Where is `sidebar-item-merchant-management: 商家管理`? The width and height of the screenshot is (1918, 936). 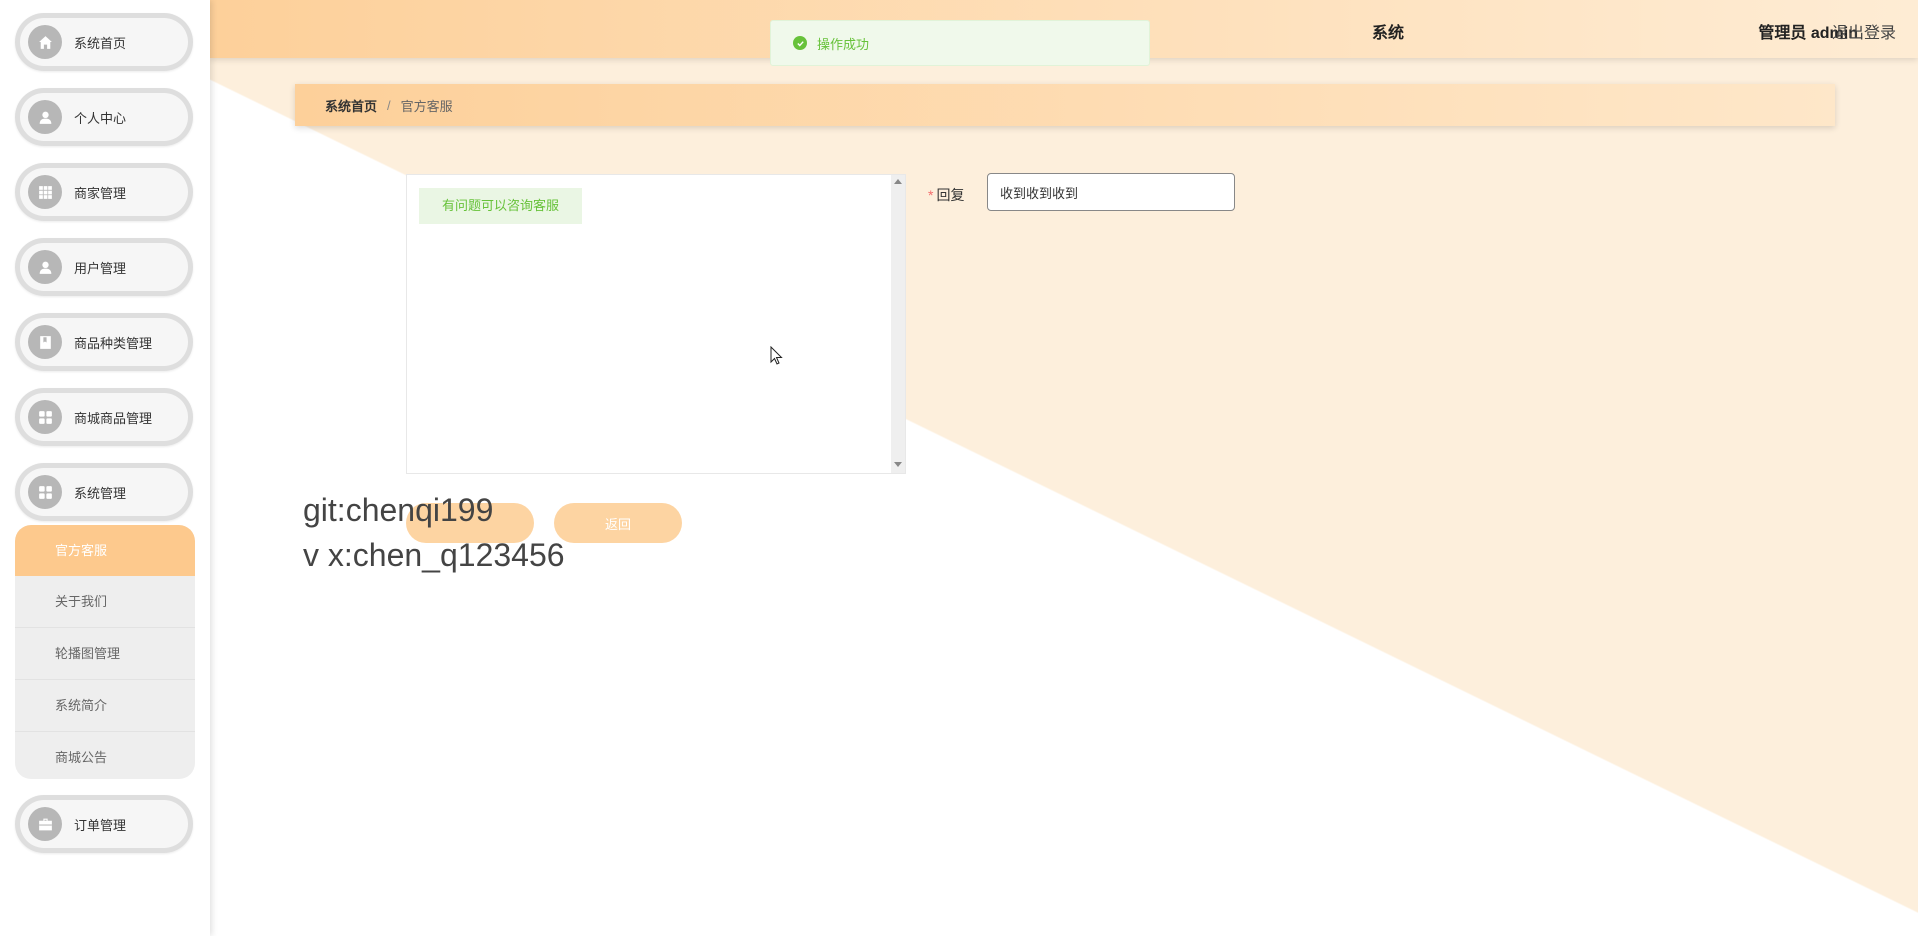 sidebar-item-merchant-management: 商家管理 is located at coordinates (104, 192).